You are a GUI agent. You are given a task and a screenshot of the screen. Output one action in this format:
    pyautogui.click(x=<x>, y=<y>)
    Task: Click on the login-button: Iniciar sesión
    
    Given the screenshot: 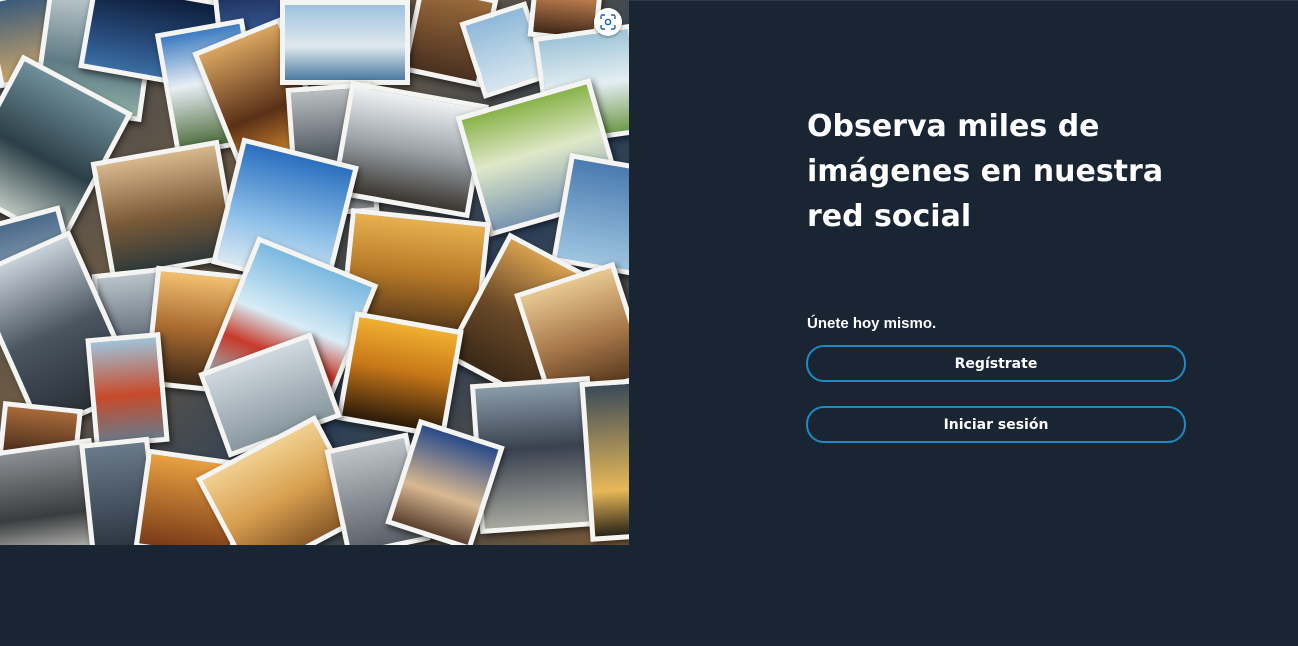 What is the action you would take?
    pyautogui.click(x=996, y=424)
    